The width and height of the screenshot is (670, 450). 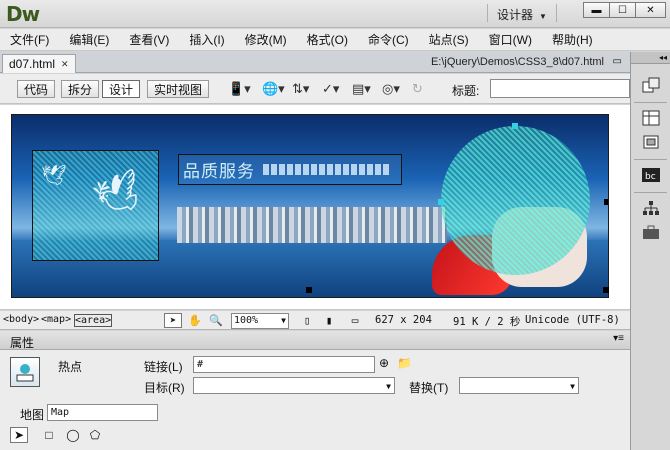 I want to click on menu-commands: 命令(C), so click(x=388, y=39).